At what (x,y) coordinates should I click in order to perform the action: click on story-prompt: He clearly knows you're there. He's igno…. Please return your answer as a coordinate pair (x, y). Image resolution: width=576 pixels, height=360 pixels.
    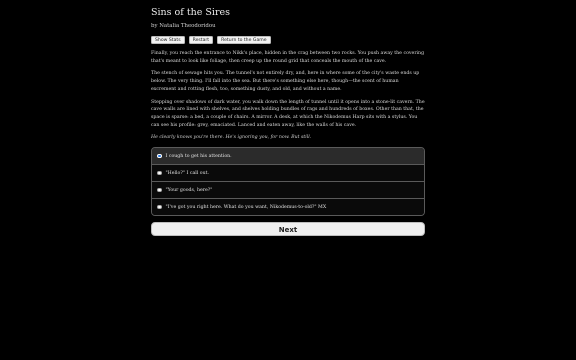
    Looking at the image, I should click on (231, 138).